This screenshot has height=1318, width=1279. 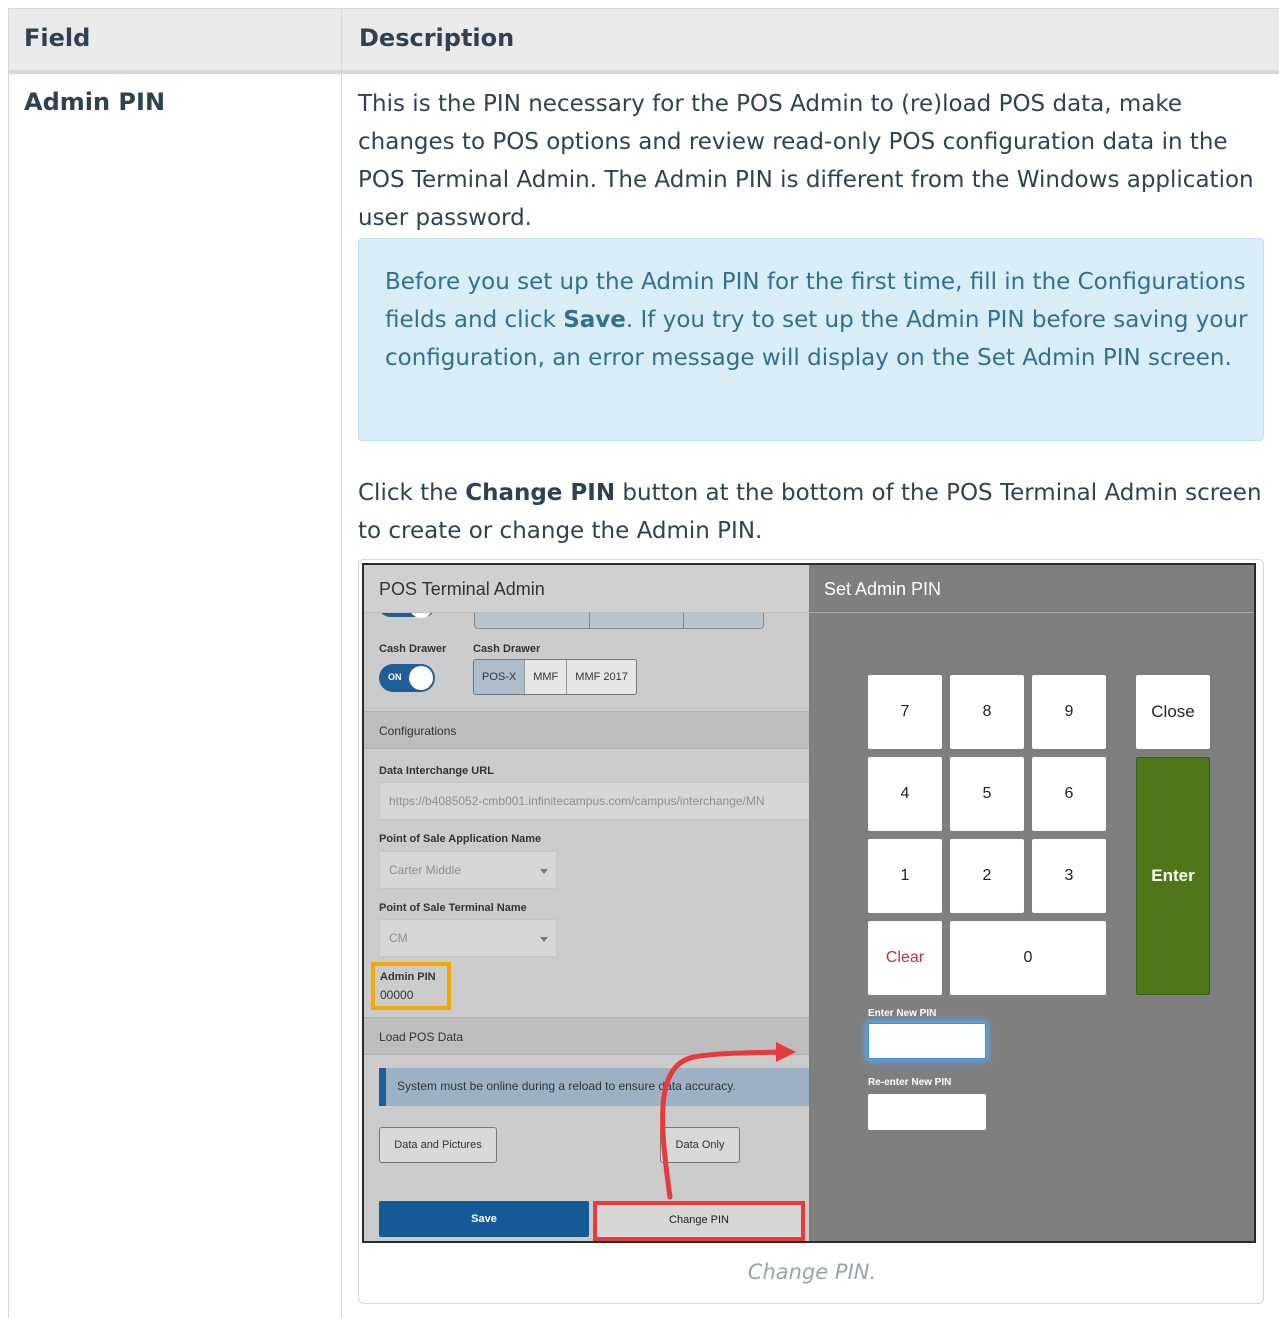 I want to click on reenter-new-pin-label: Re-enter New PIN, so click(x=910, y=1082).